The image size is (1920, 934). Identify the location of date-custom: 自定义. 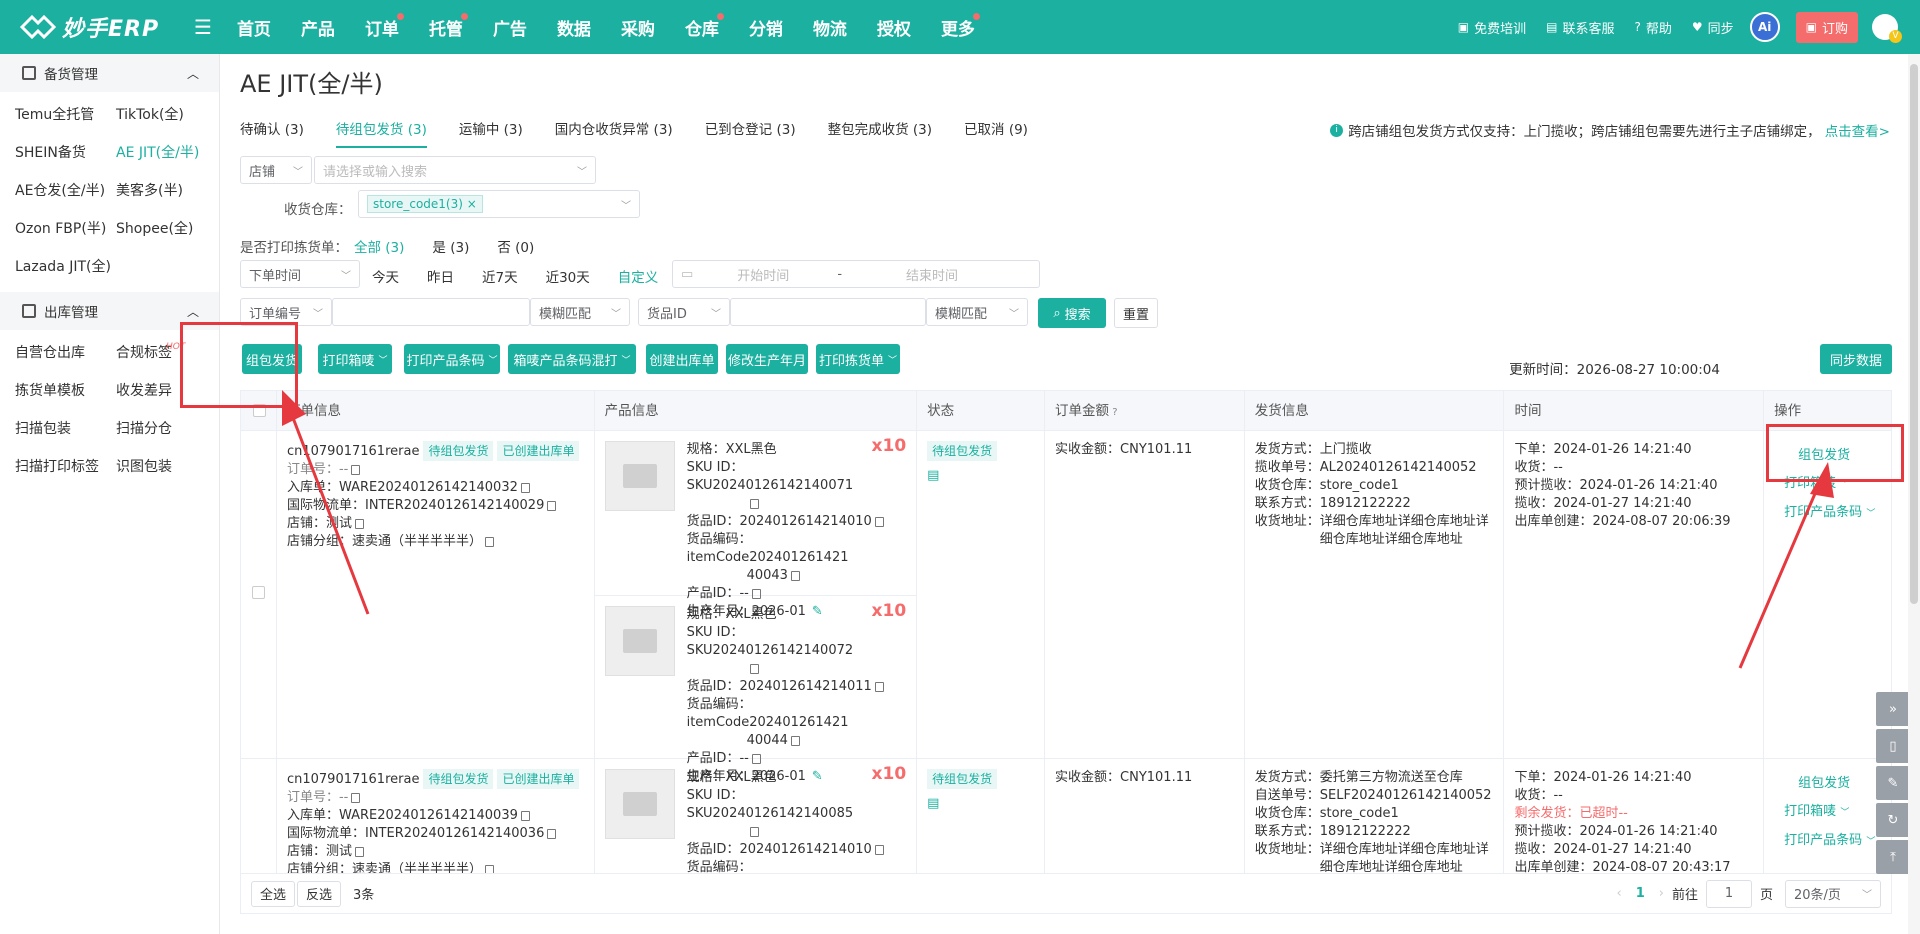
(638, 276).